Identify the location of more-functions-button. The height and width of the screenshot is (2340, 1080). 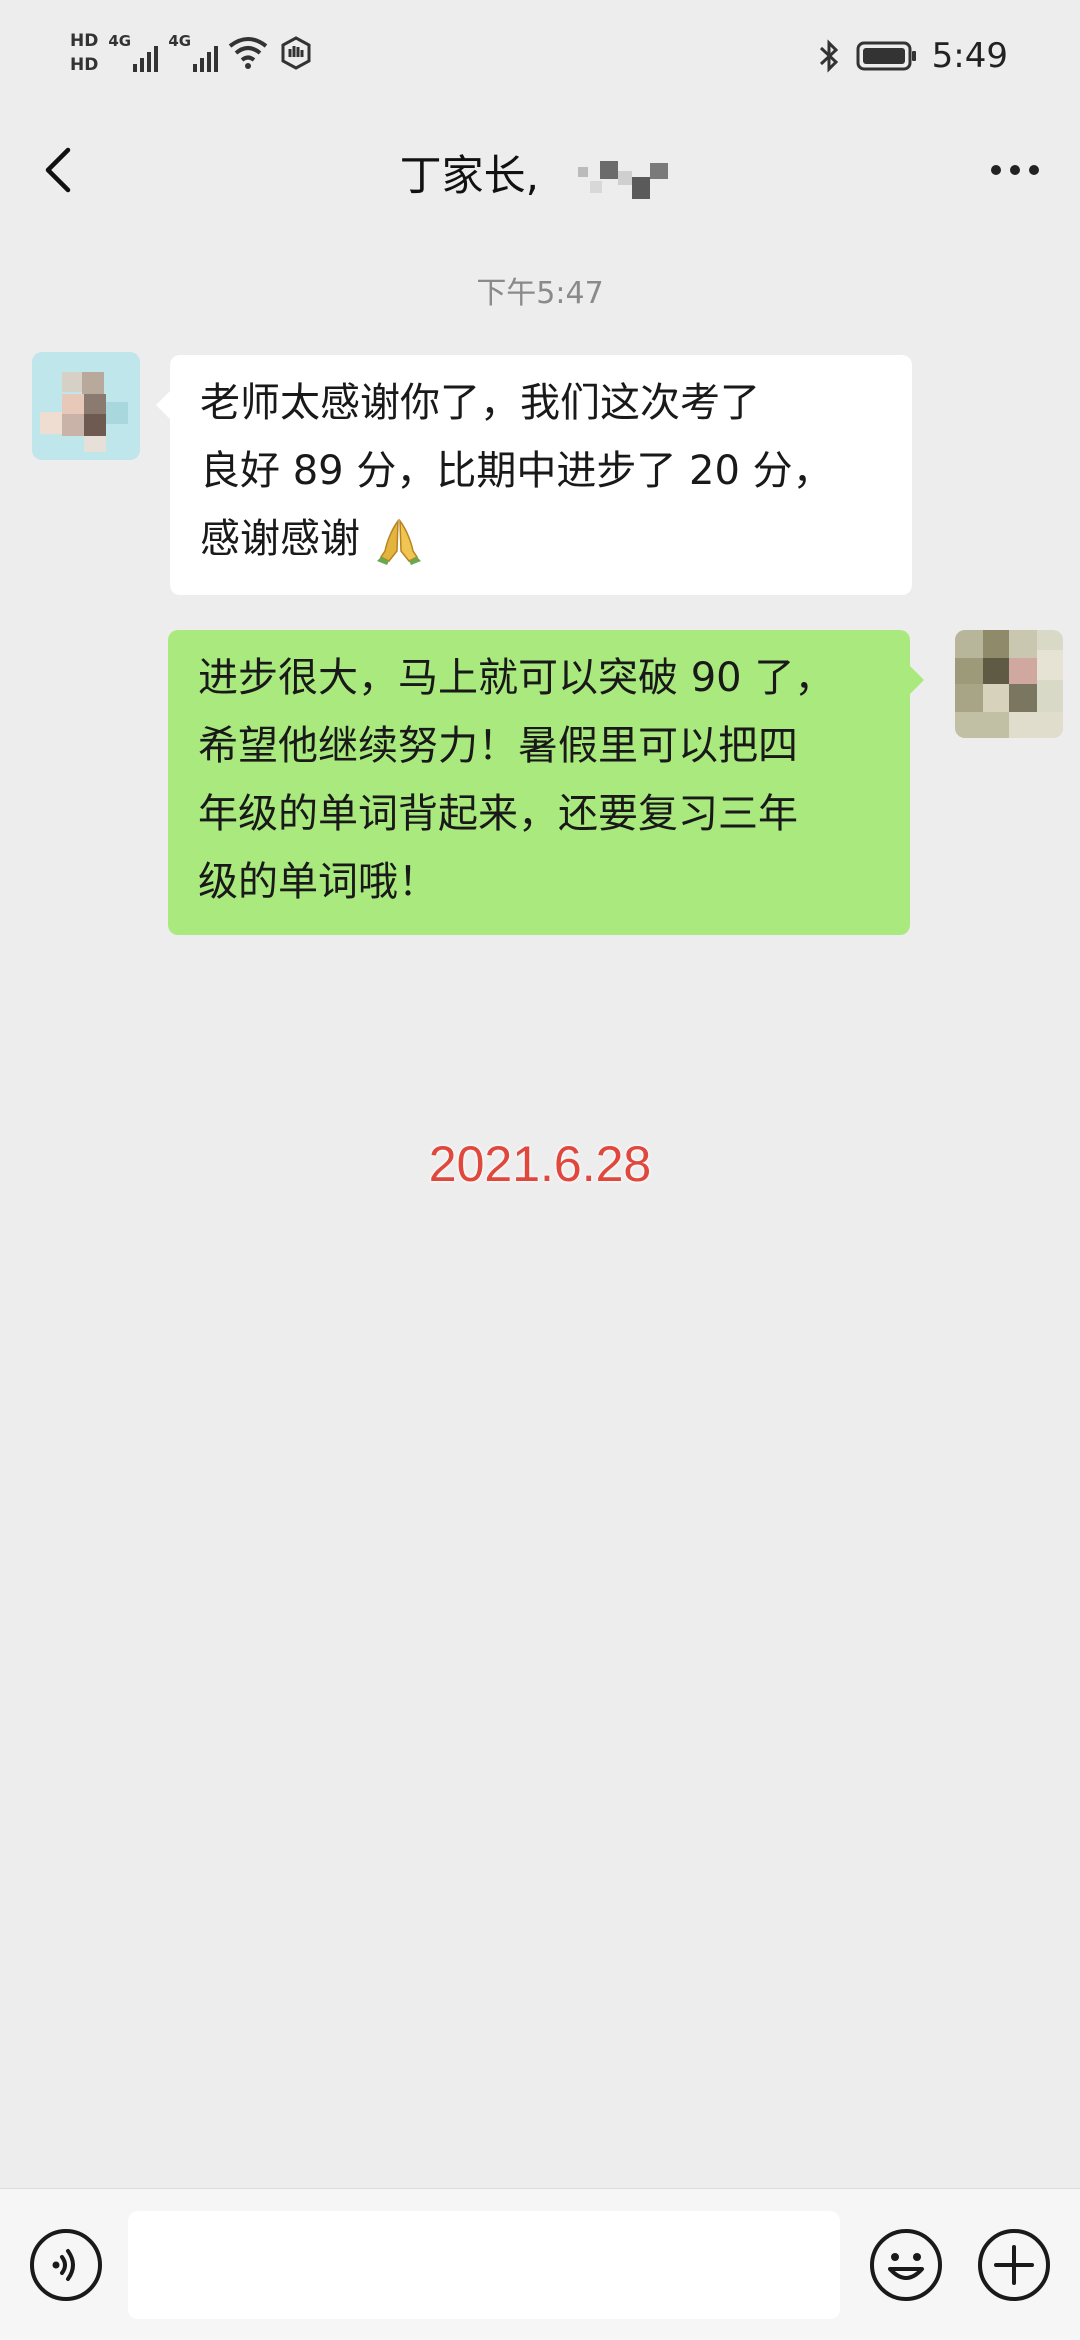
(1014, 2265).